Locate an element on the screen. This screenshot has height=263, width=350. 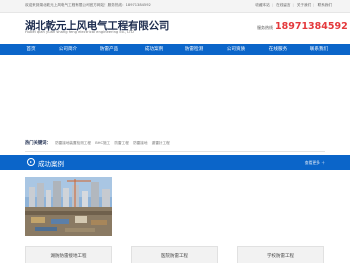
main-nav: 首页 公司简介 防雷产品 成功案例 防雷检测 公司资质 在线服务 联系我们 is located at coordinates (175, 49).